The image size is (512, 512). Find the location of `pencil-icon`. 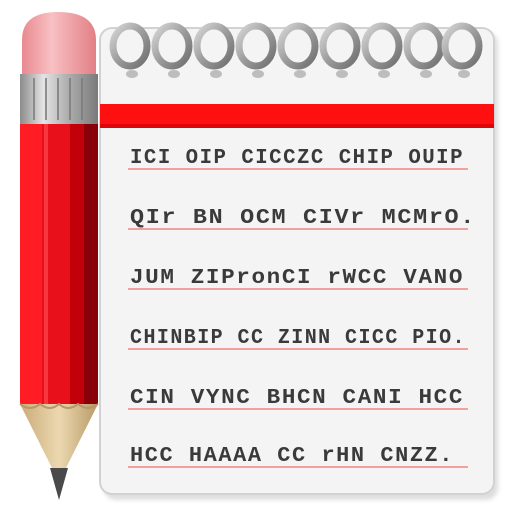

pencil-icon is located at coordinates (59, 256).